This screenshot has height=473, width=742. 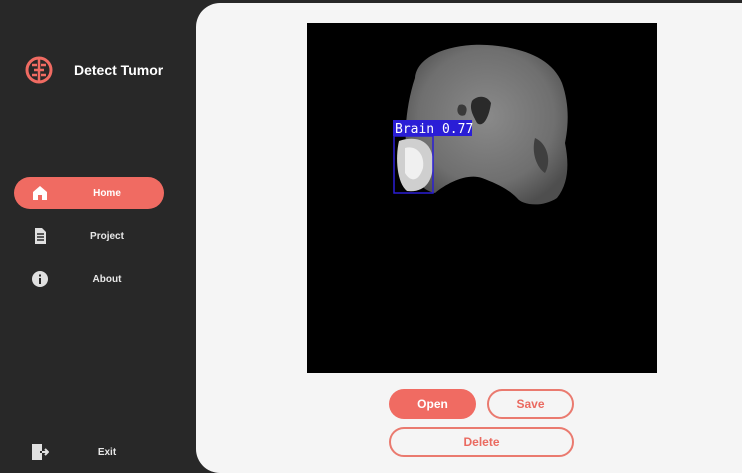 I want to click on nav-item-project: Project, so click(x=89, y=236).